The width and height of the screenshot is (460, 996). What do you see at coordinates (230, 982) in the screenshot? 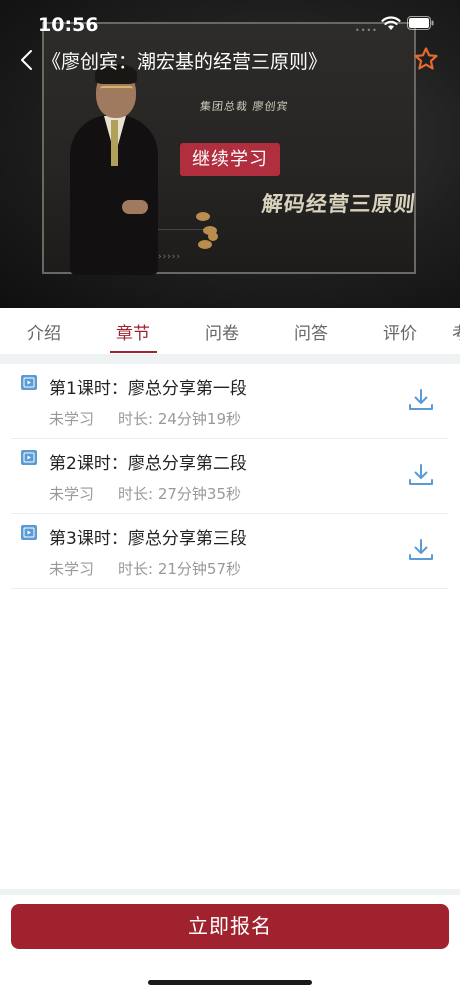
I see `home-indicator` at bounding box center [230, 982].